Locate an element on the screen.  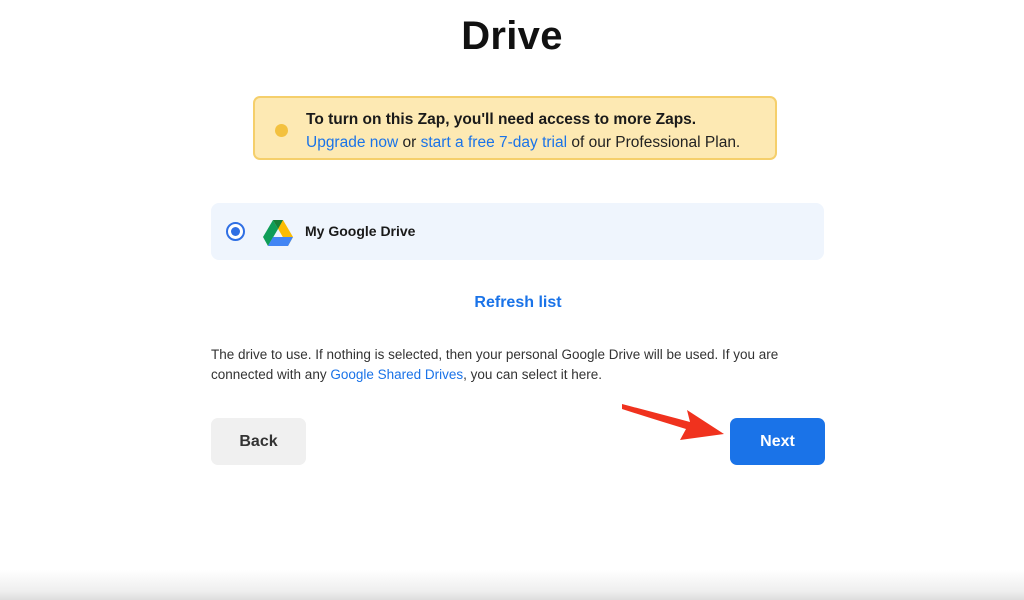
drive-radio-button is located at coordinates (235, 231).